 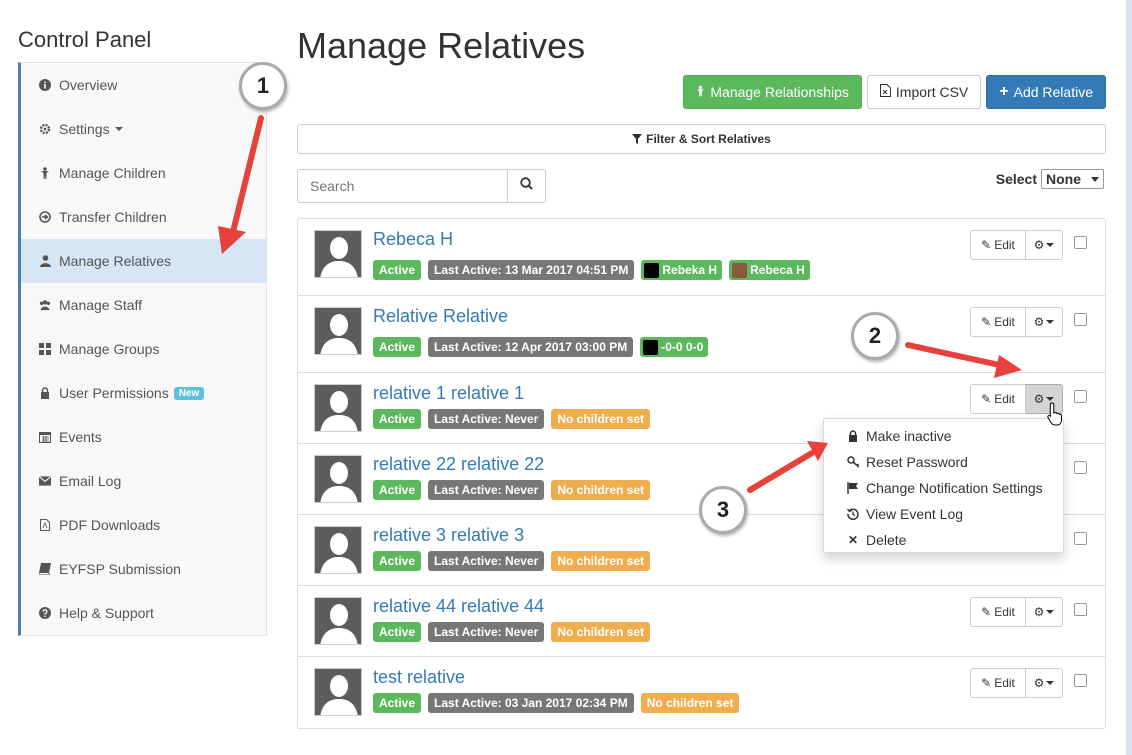 I want to click on callout-badge-3: 3, so click(x=723, y=510).